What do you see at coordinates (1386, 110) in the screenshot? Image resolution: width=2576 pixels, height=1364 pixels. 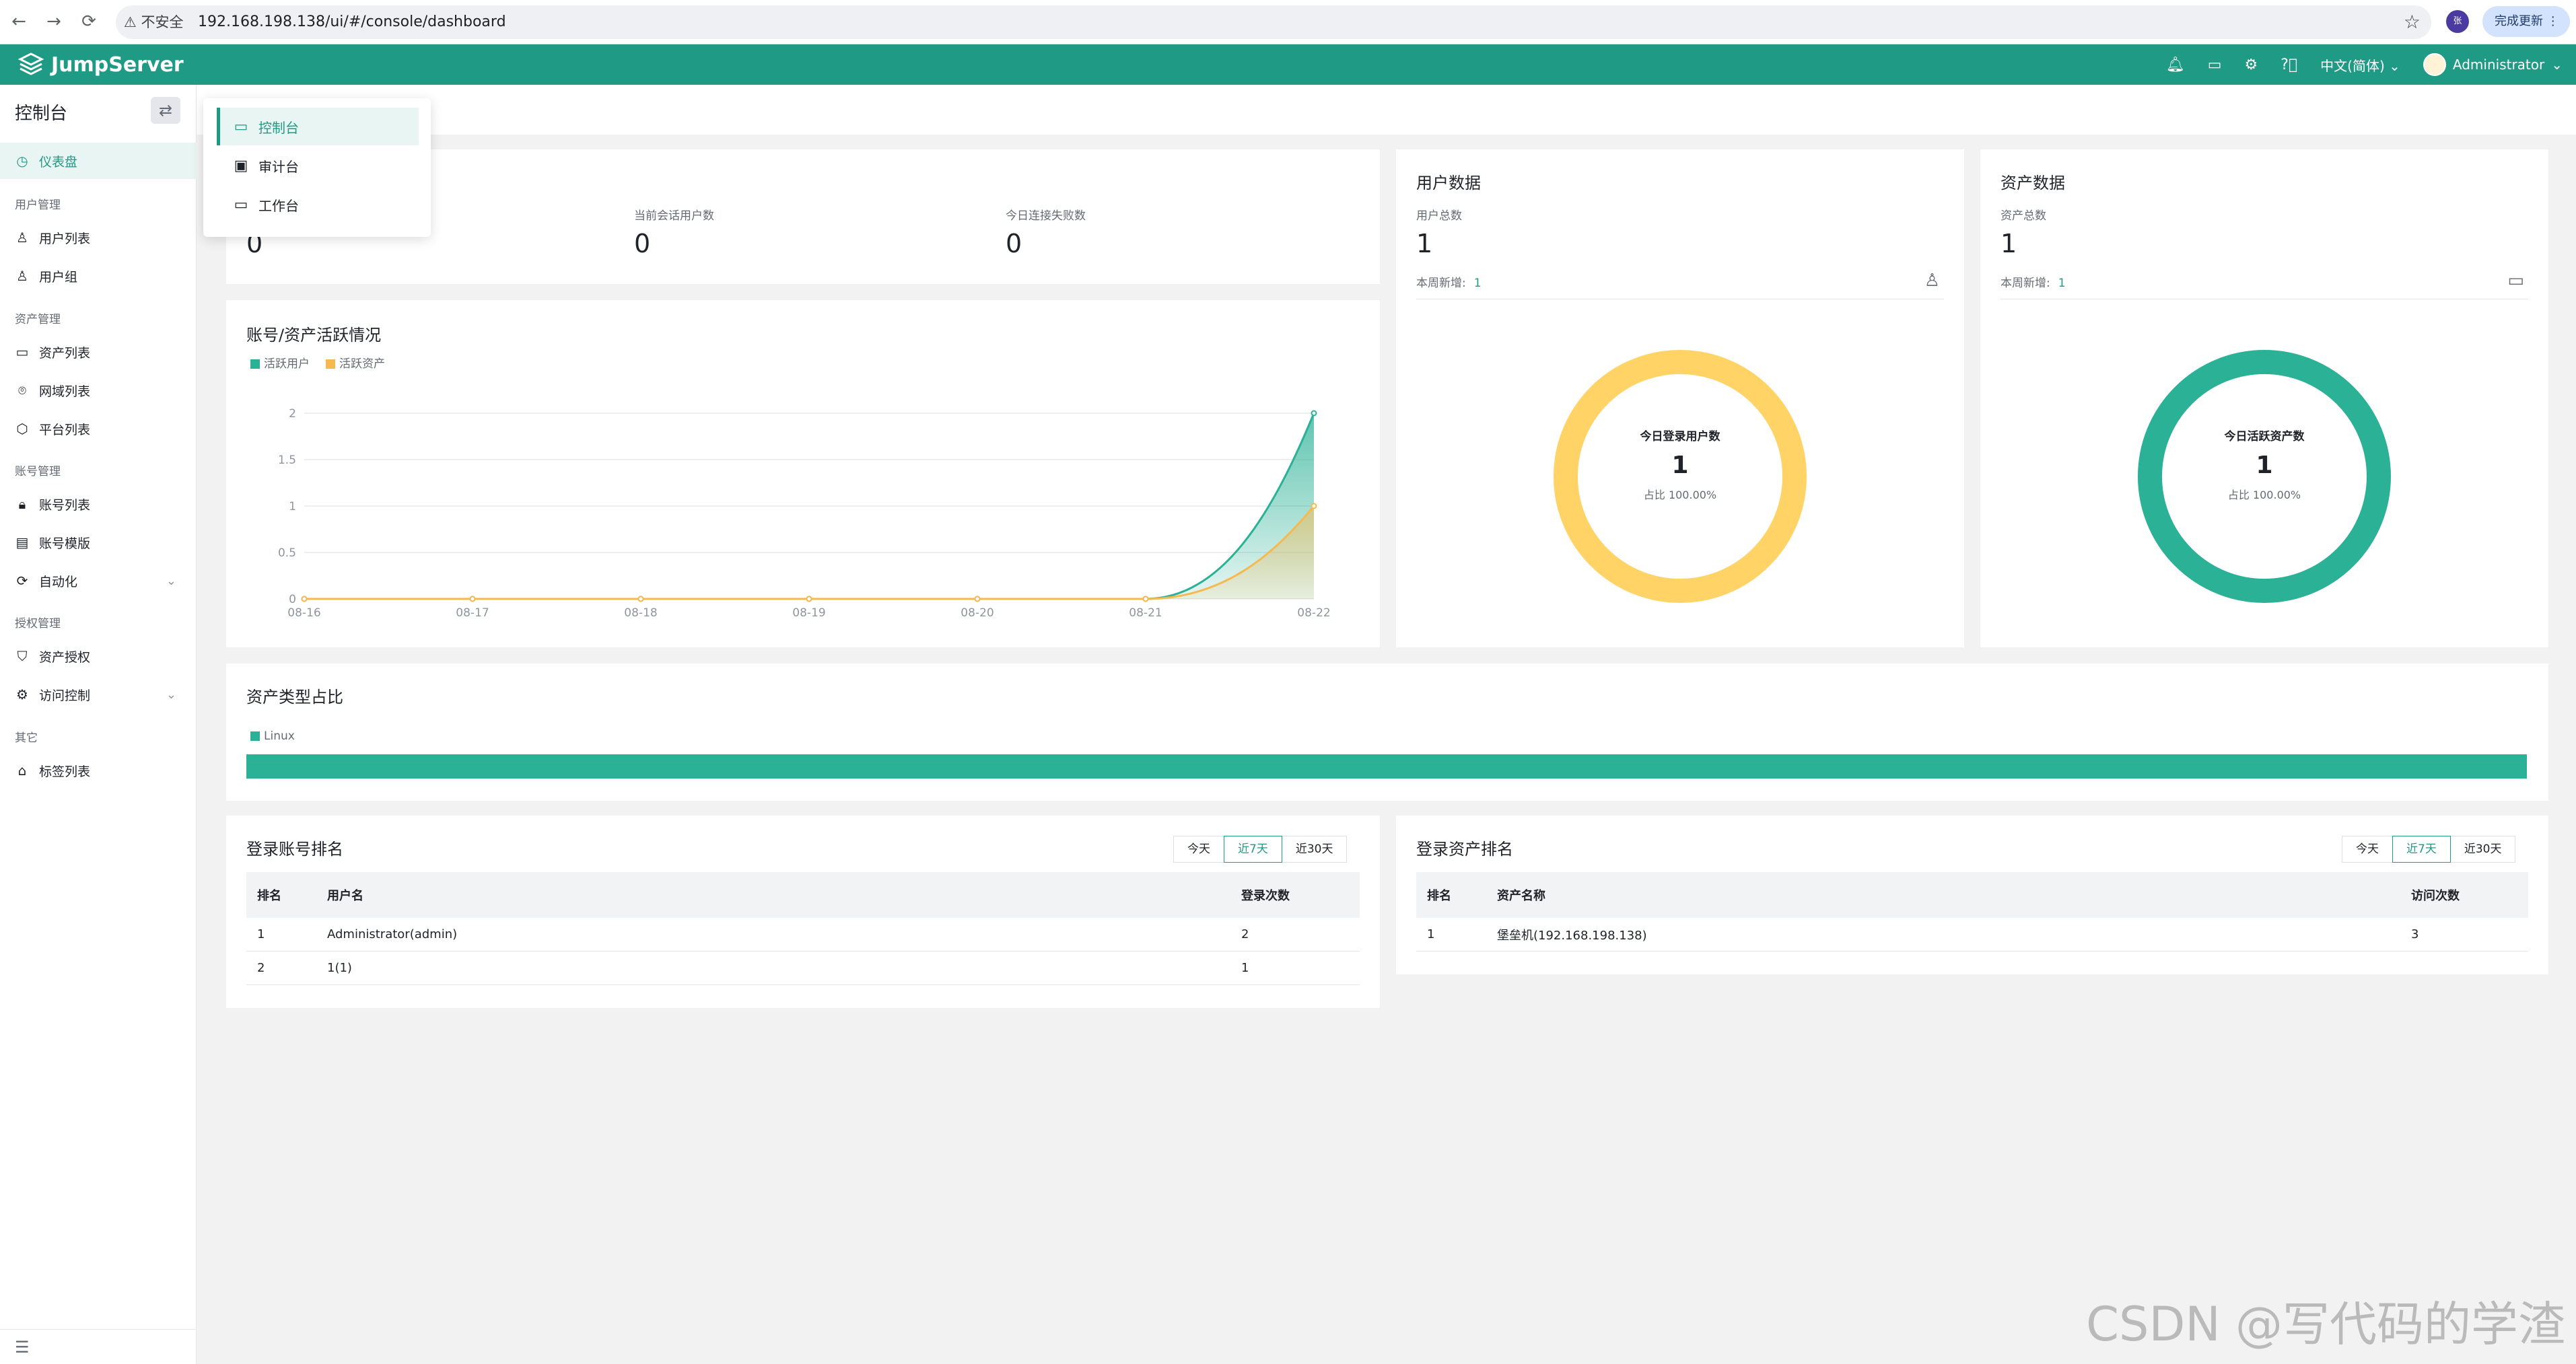 I see `page-topbar` at bounding box center [1386, 110].